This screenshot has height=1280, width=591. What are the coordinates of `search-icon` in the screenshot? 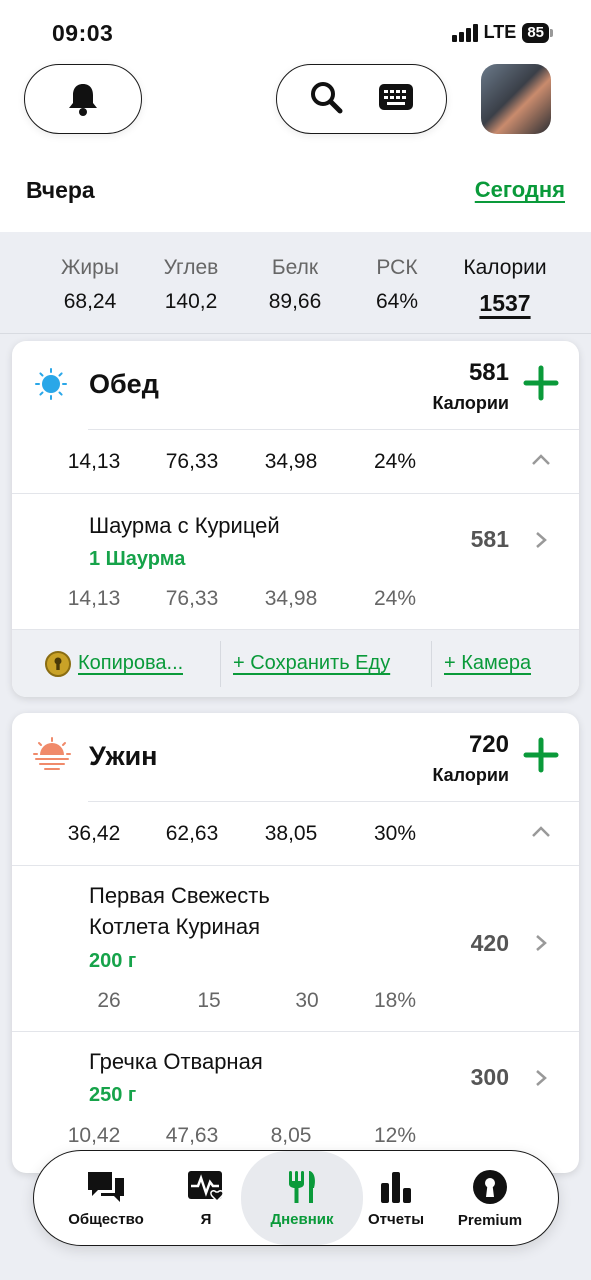 It's located at (326, 97).